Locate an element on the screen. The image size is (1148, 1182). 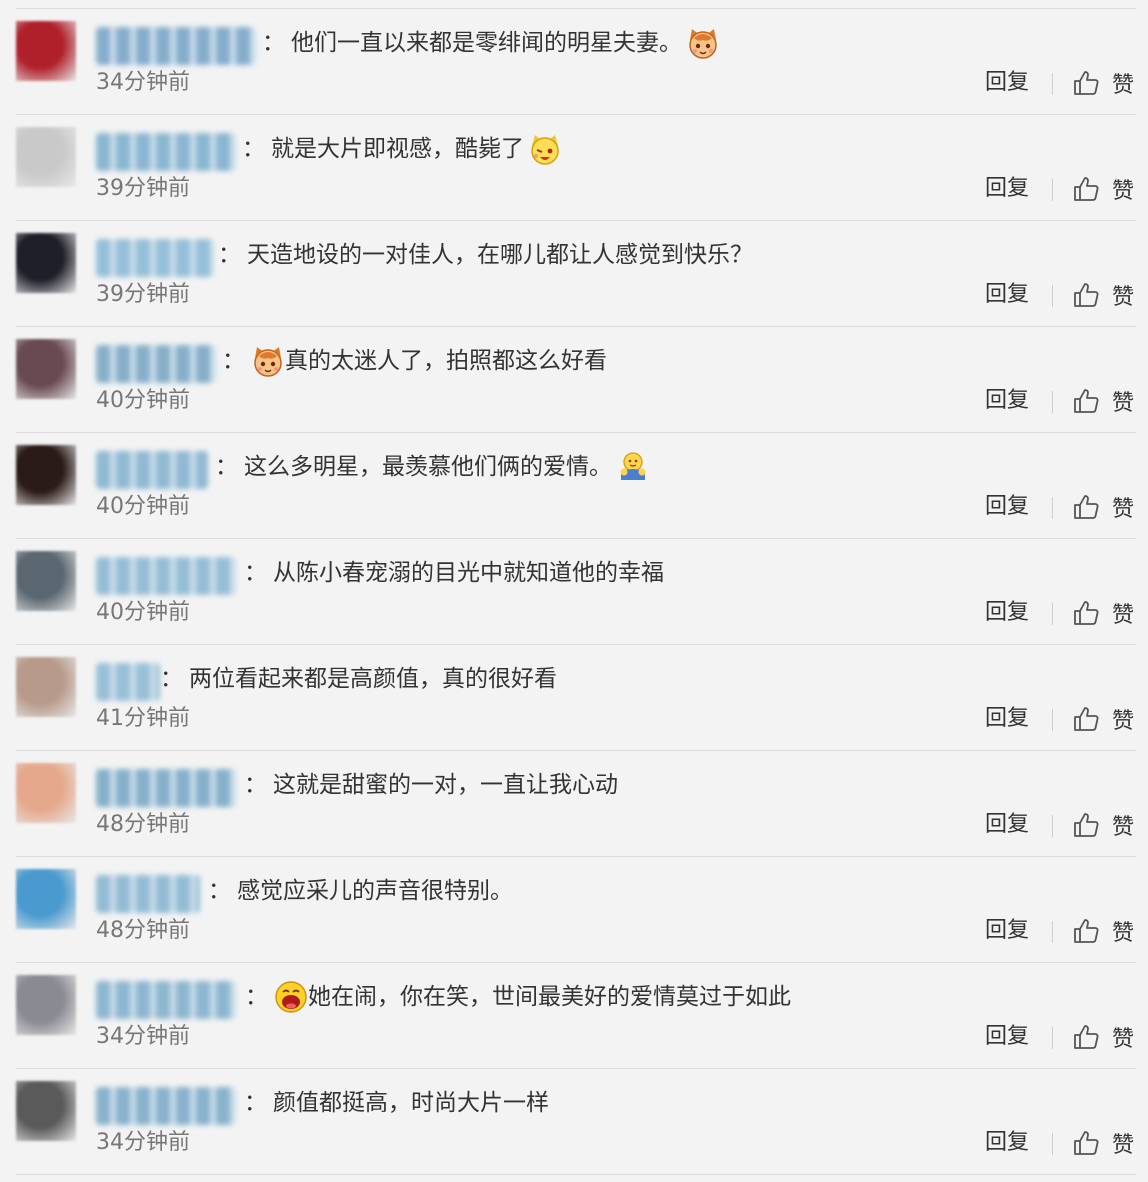
comment-item: ：天造地设的一对佳人，在哪儿都让人感觉到快乐？ 39分钟前 回复 赞 is located at coordinates (574, 274).